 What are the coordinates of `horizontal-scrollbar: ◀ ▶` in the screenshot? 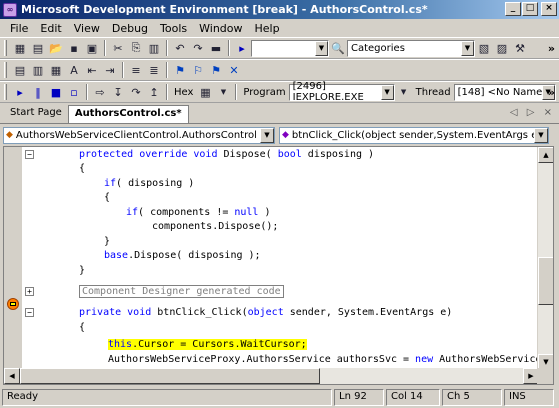 It's located at (271, 376).